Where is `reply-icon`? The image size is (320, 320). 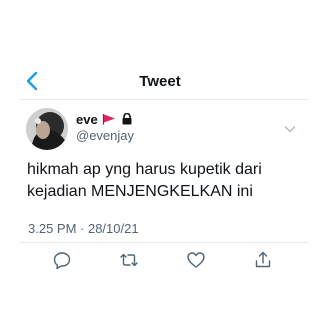 reply-icon is located at coordinates (62, 261).